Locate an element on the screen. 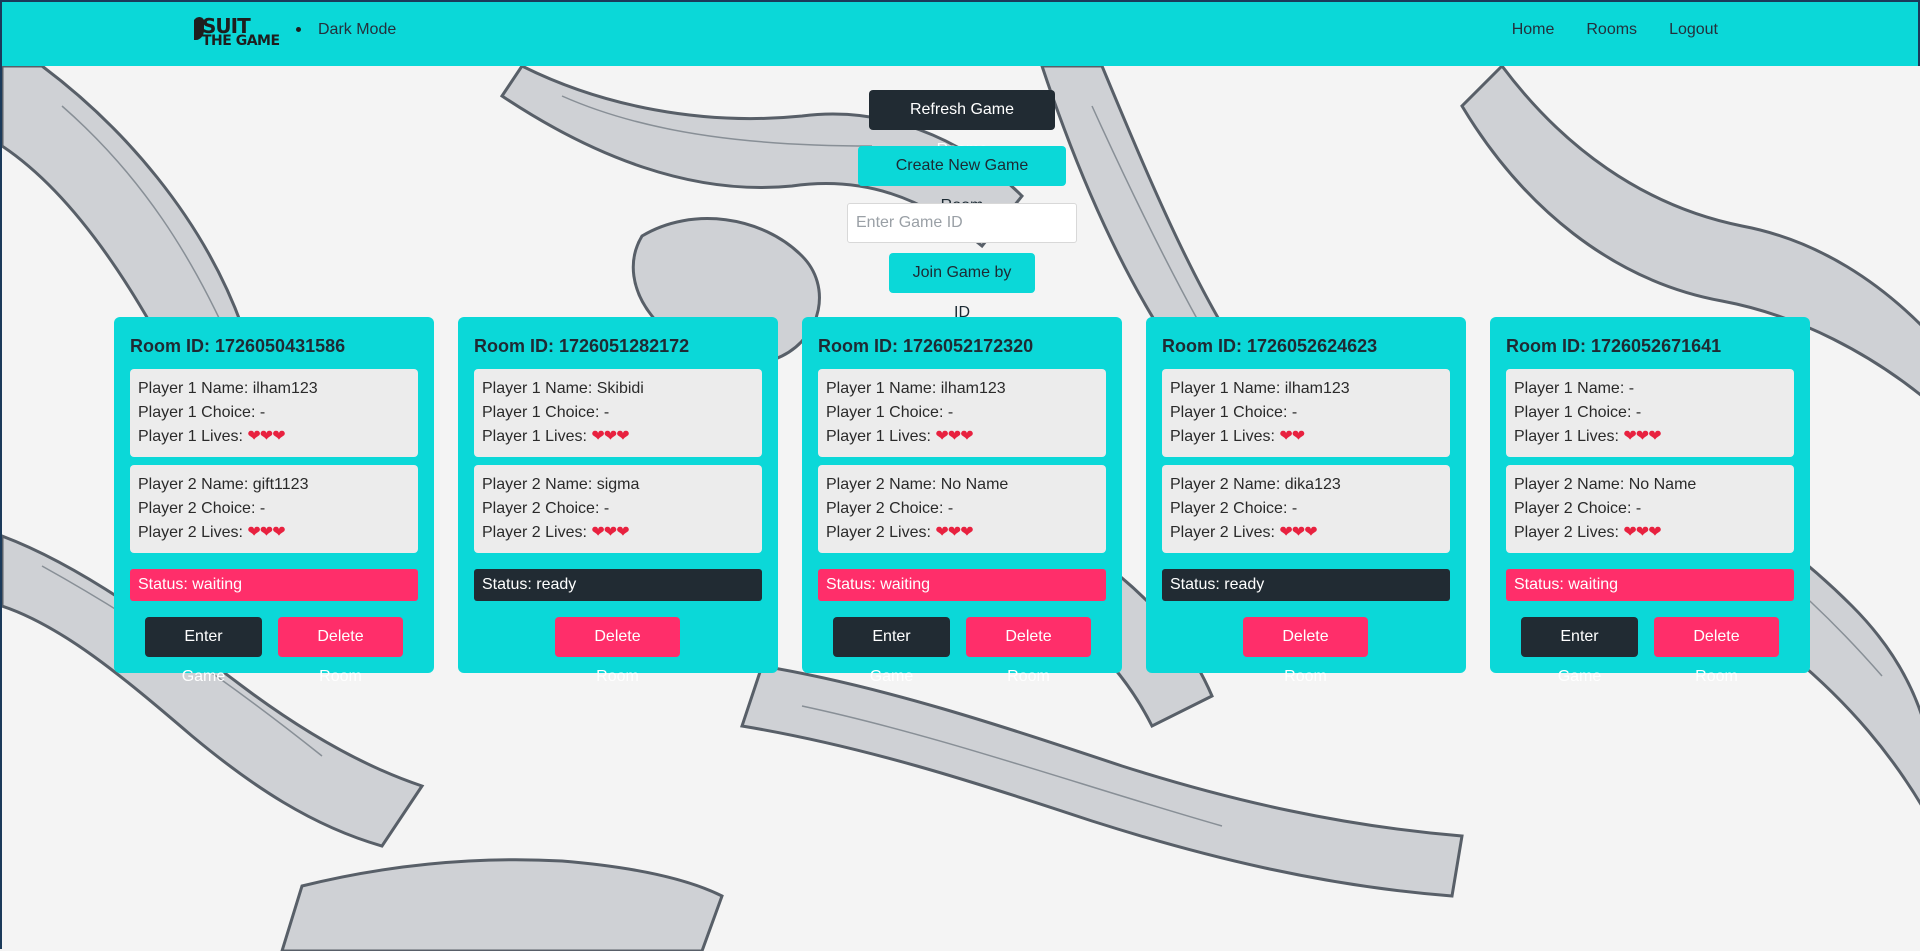 This screenshot has height=951, width=1920. room-id: Room ID: 1726052172320 is located at coordinates (926, 346).